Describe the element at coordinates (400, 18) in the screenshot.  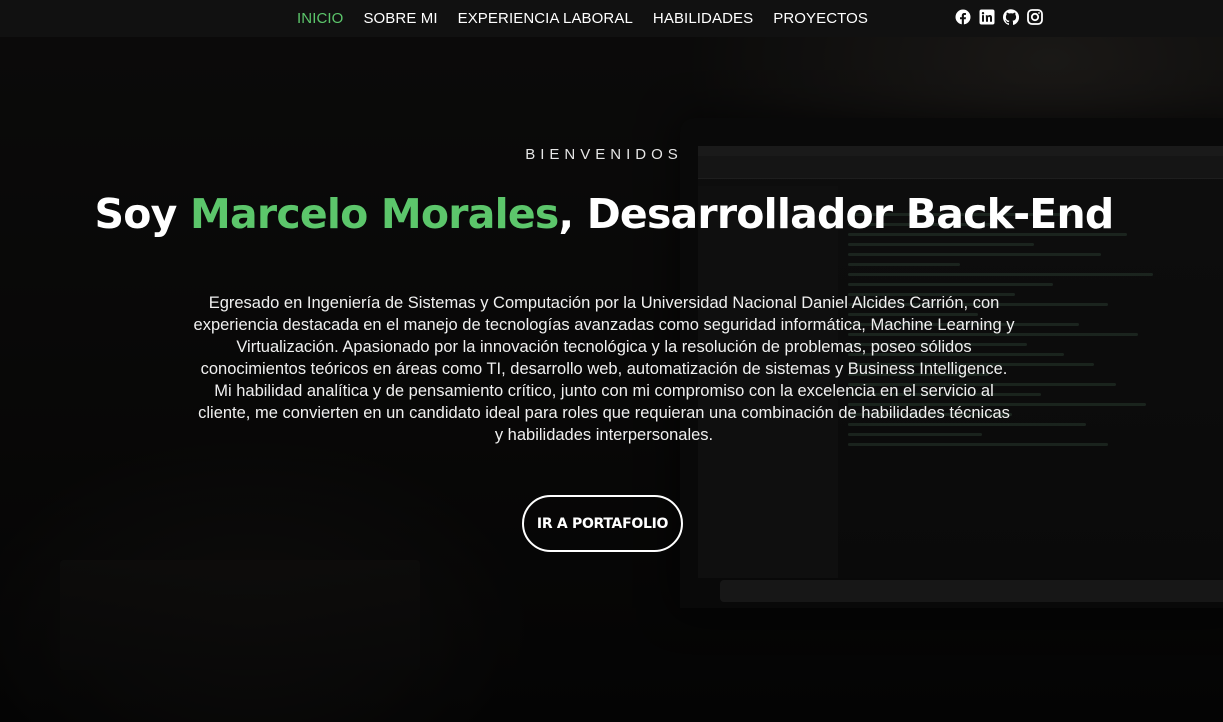
I see `nav-item-sobre-mi: SOBRE MI` at that location.